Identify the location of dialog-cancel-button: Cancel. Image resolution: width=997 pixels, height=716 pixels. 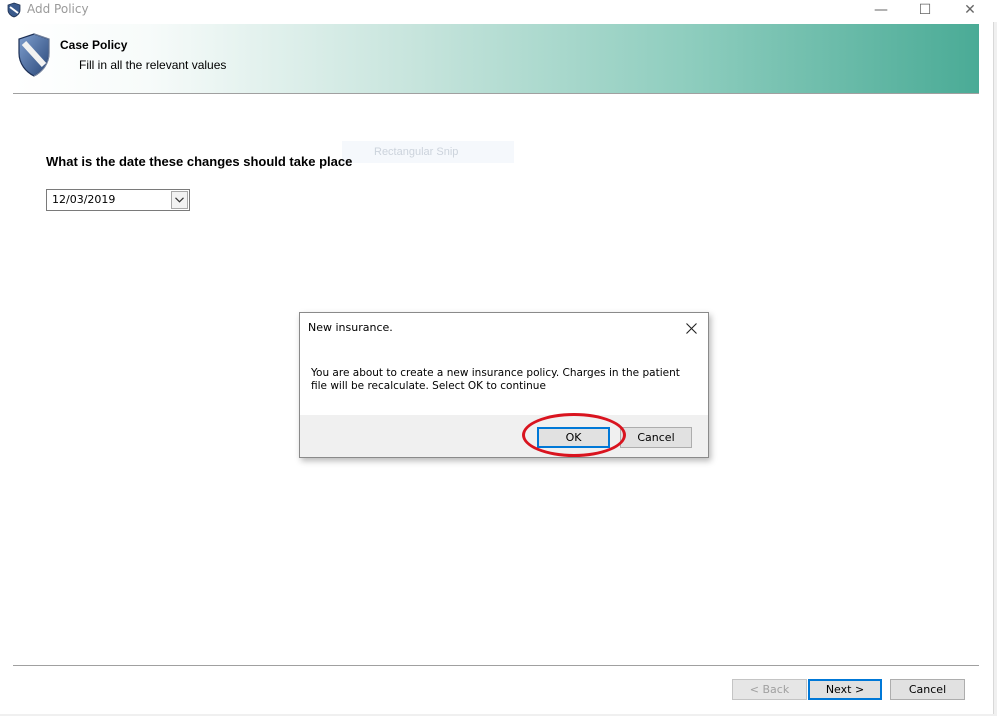
(656, 437).